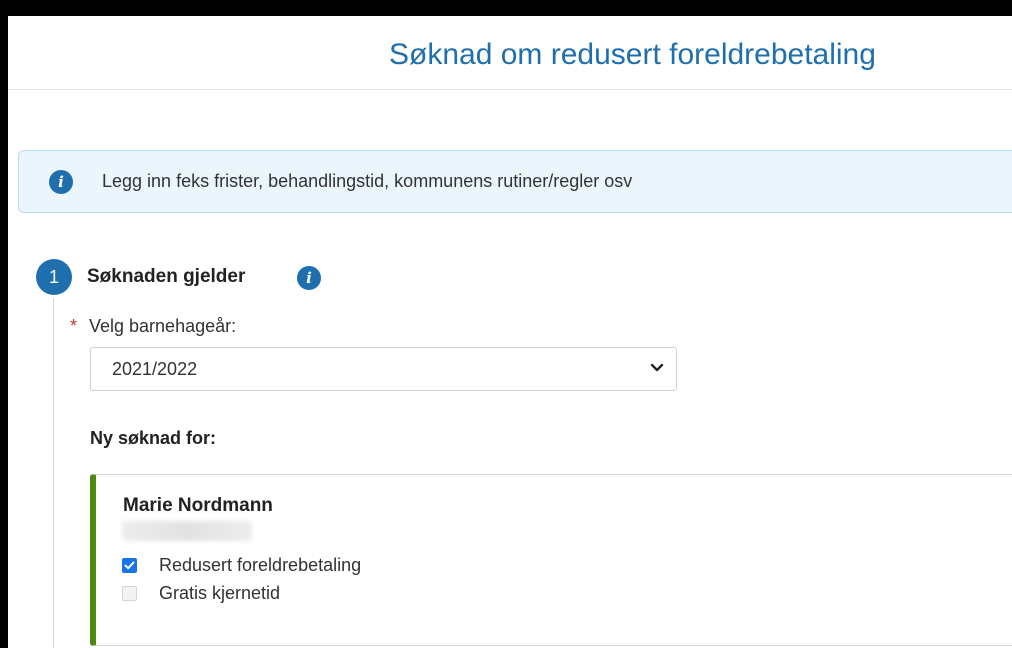  I want to click on info-icon: i, so click(61, 182).